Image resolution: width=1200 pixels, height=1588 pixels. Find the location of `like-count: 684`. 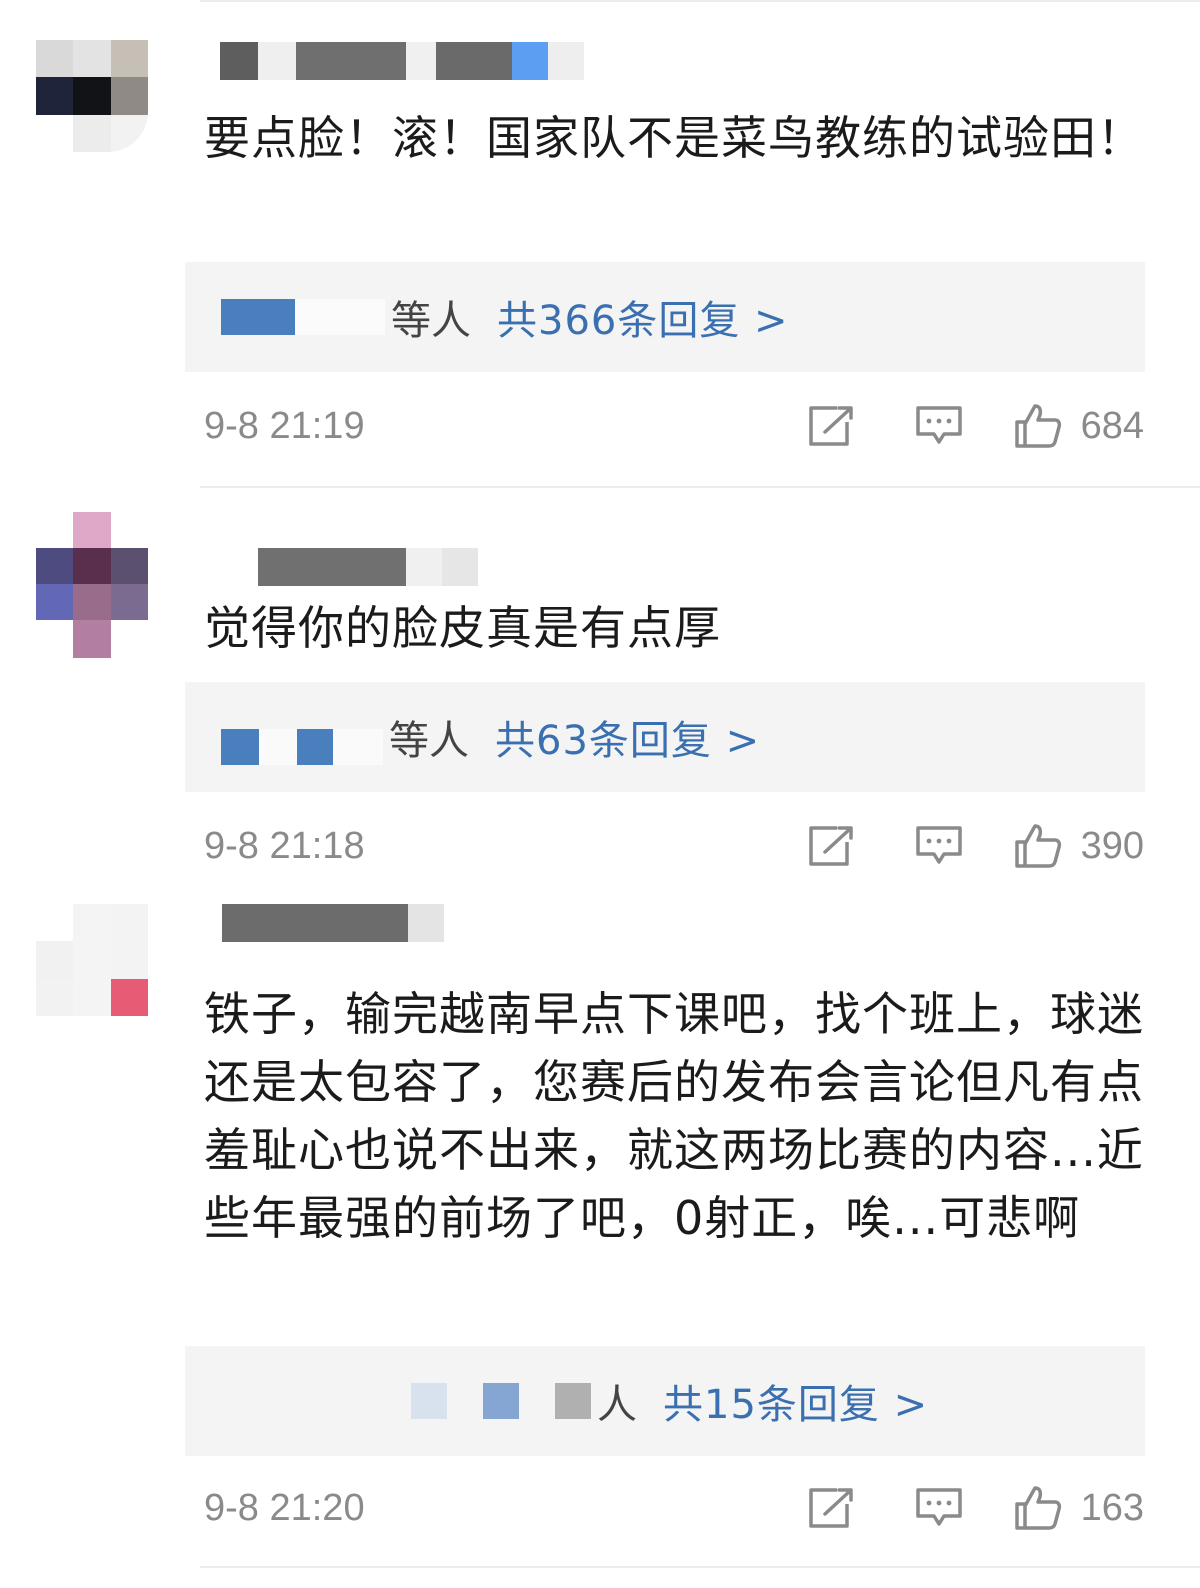

like-count: 684 is located at coordinates (1112, 425).